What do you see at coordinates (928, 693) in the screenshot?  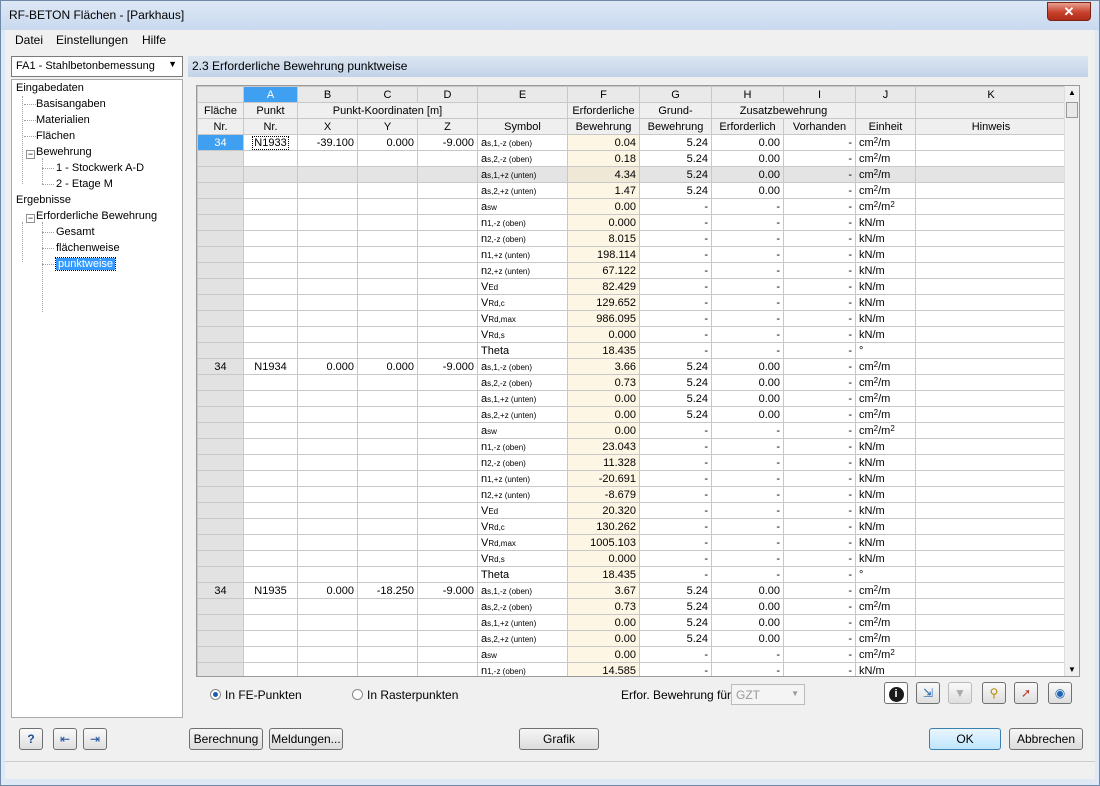 I see `filter-settings-button: ⇲` at bounding box center [928, 693].